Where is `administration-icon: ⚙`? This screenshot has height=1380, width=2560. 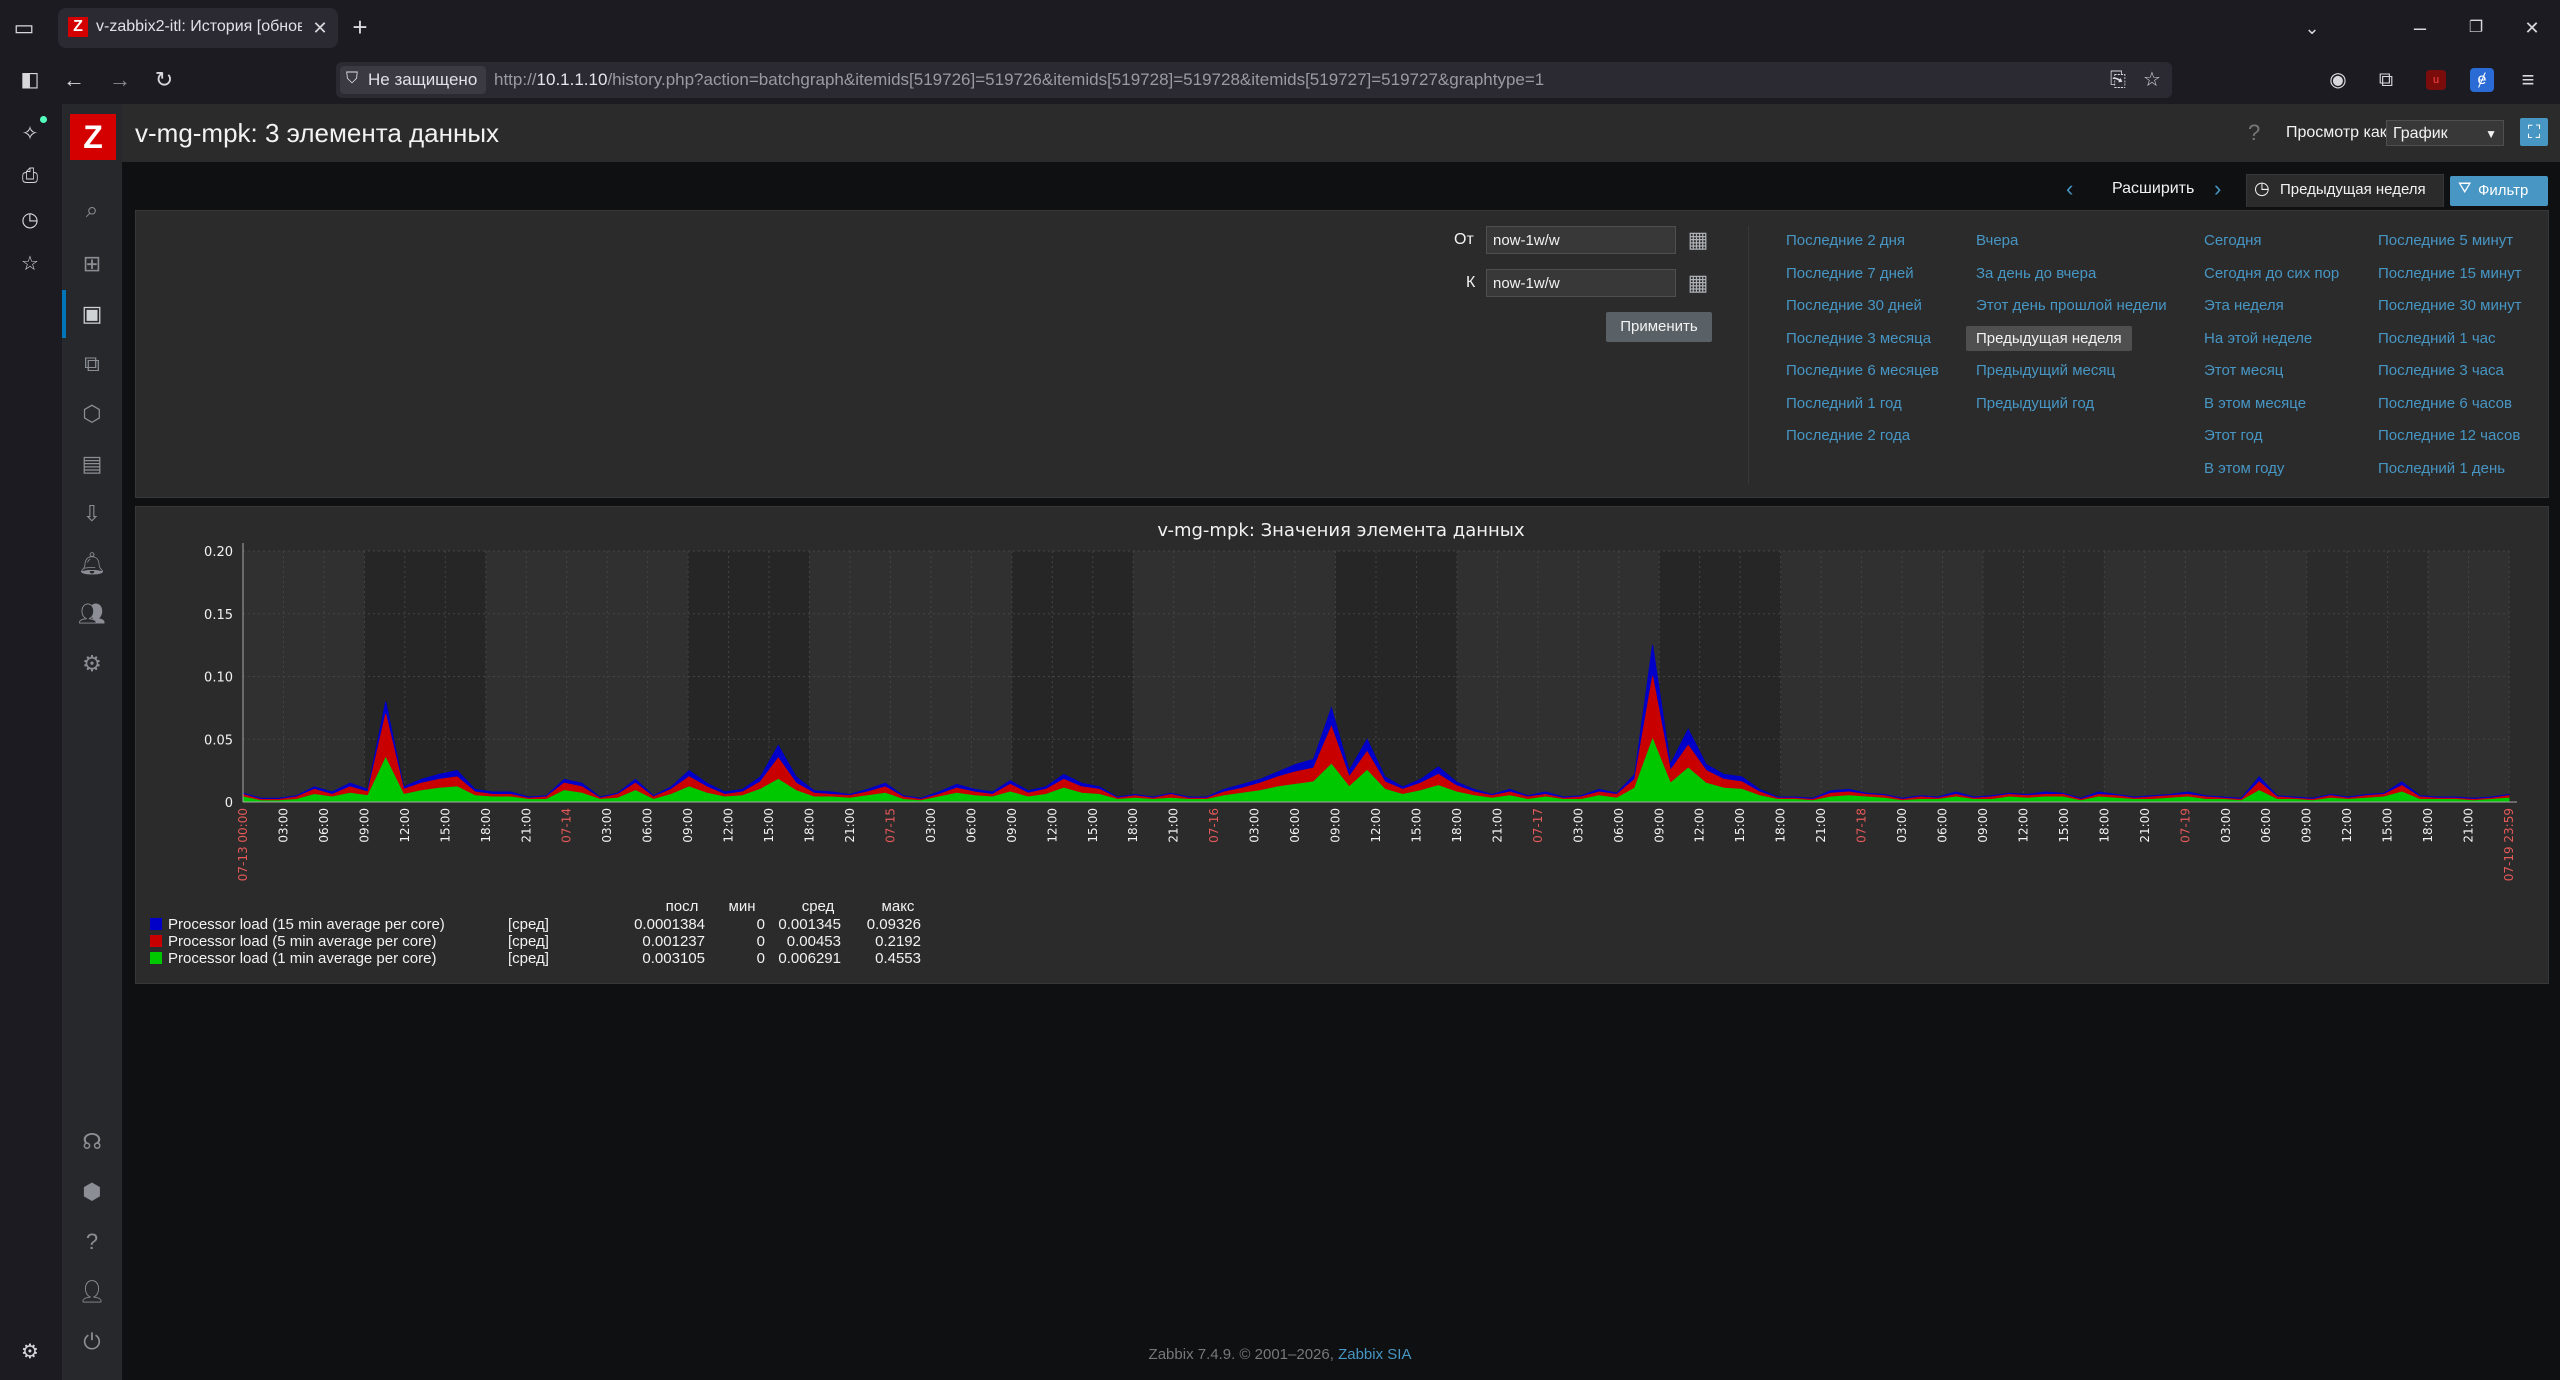 administration-icon: ⚙ is located at coordinates (92, 664).